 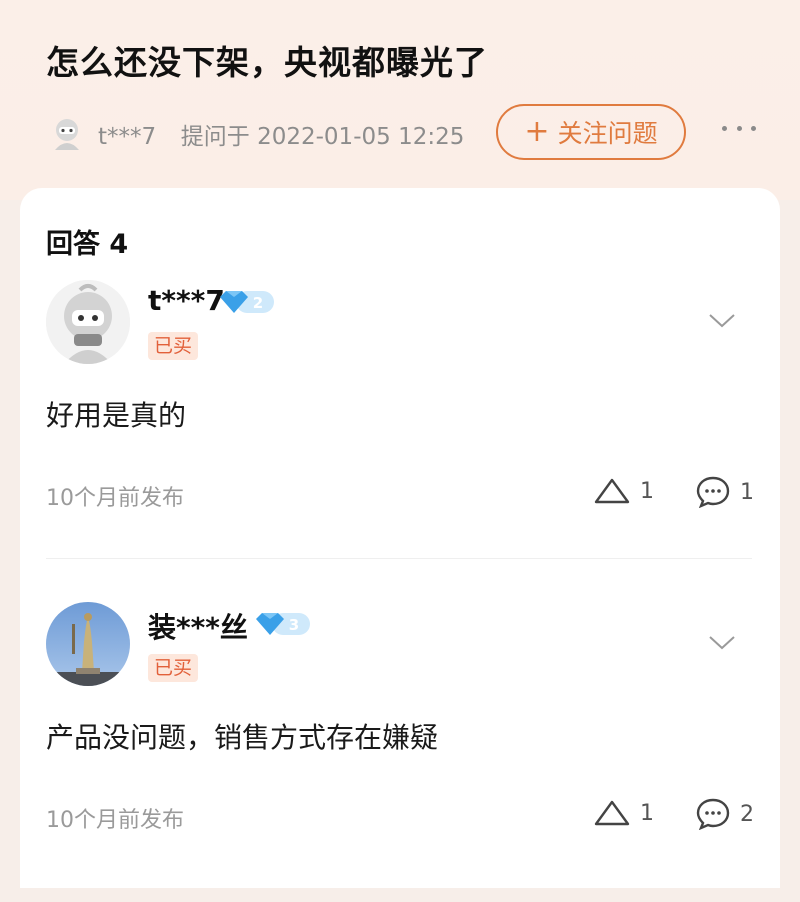 What do you see at coordinates (294, 625) in the screenshot?
I see `level-number: 3` at bounding box center [294, 625].